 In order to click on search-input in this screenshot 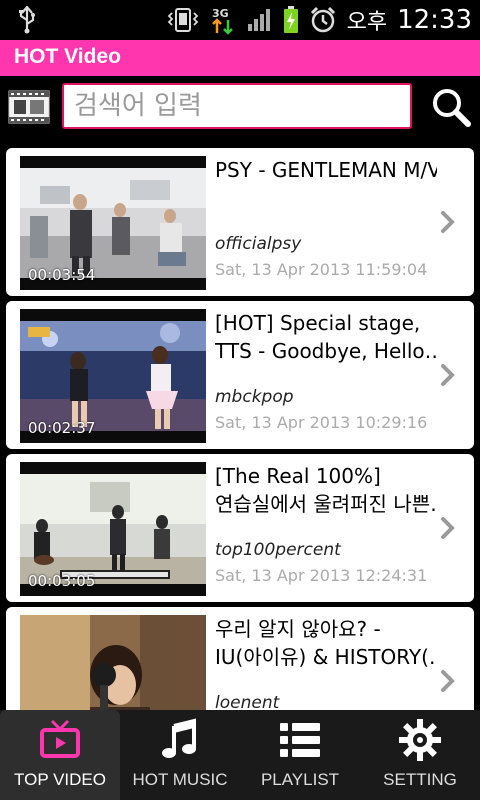, I will do `click(237, 106)`.